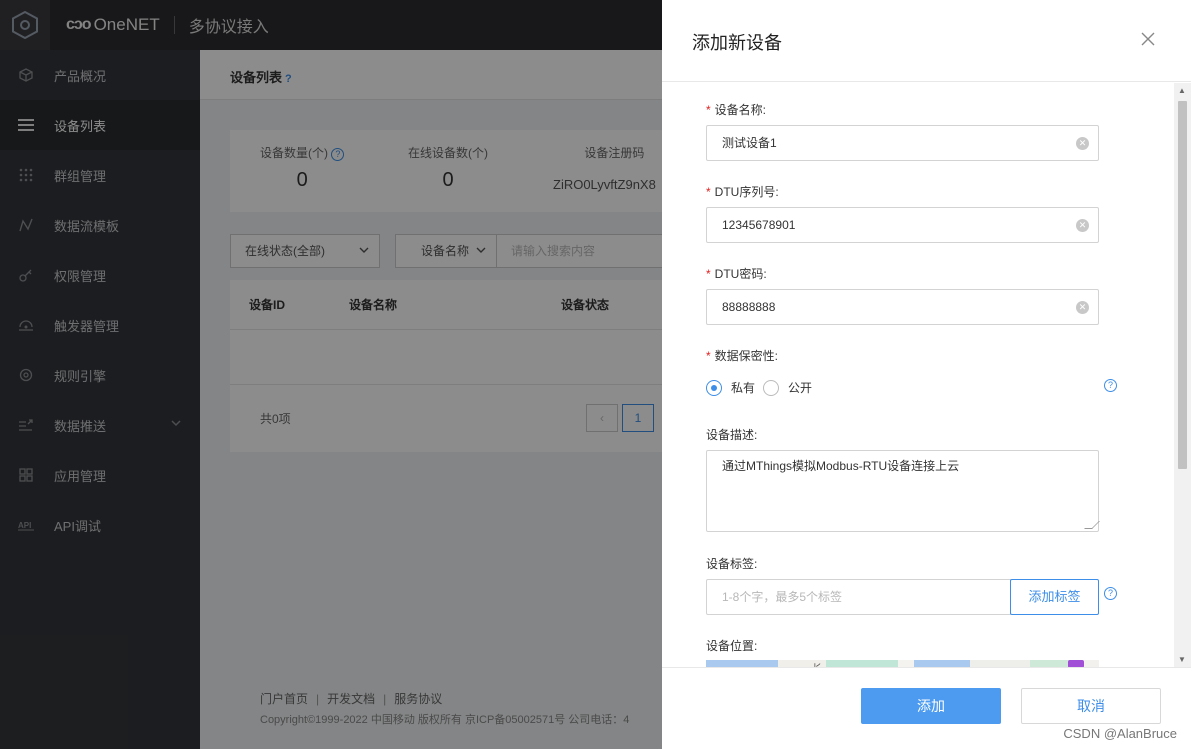 This screenshot has width=1191, height=749. What do you see at coordinates (749, 143) in the screenshot?
I see `input-value: 测试设备1` at bounding box center [749, 143].